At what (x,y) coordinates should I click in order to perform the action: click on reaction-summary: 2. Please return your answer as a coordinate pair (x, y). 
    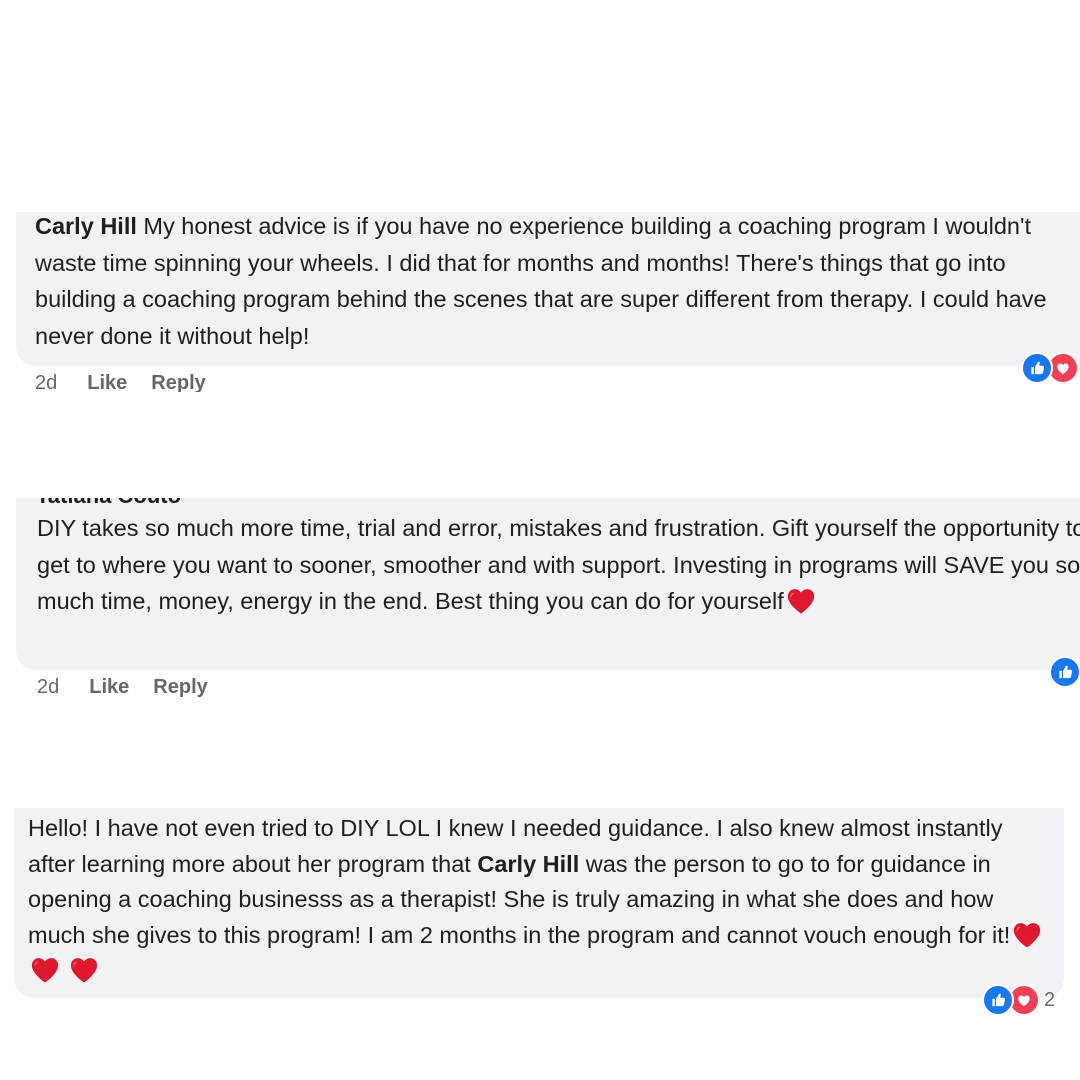
    Looking at the image, I should click on (1018, 999).